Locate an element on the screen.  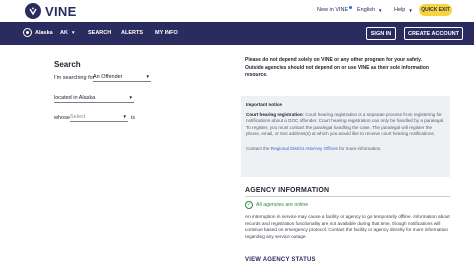
state-name: Alaska is located at coordinates (44, 32).